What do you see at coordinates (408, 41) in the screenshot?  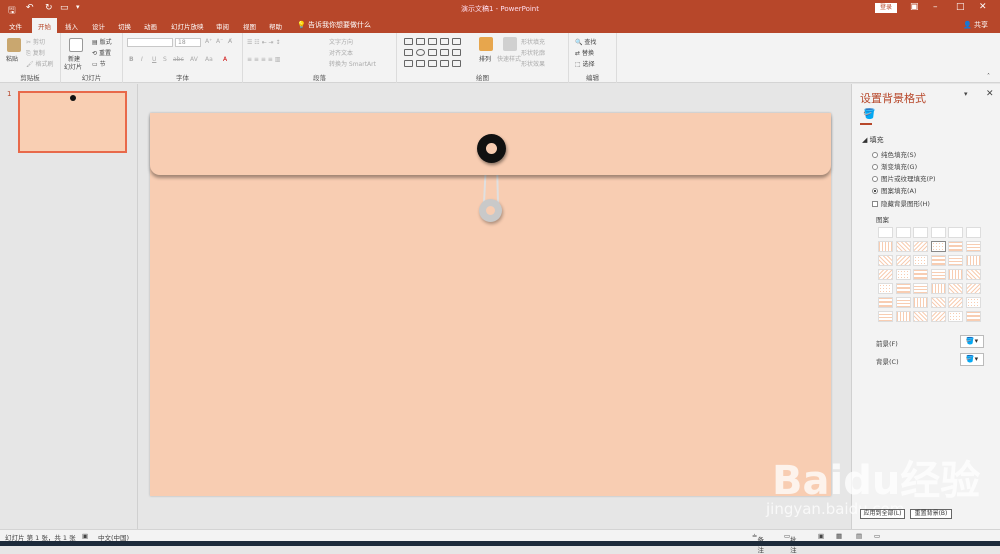 I see `shape-textbox-icon` at bounding box center [408, 41].